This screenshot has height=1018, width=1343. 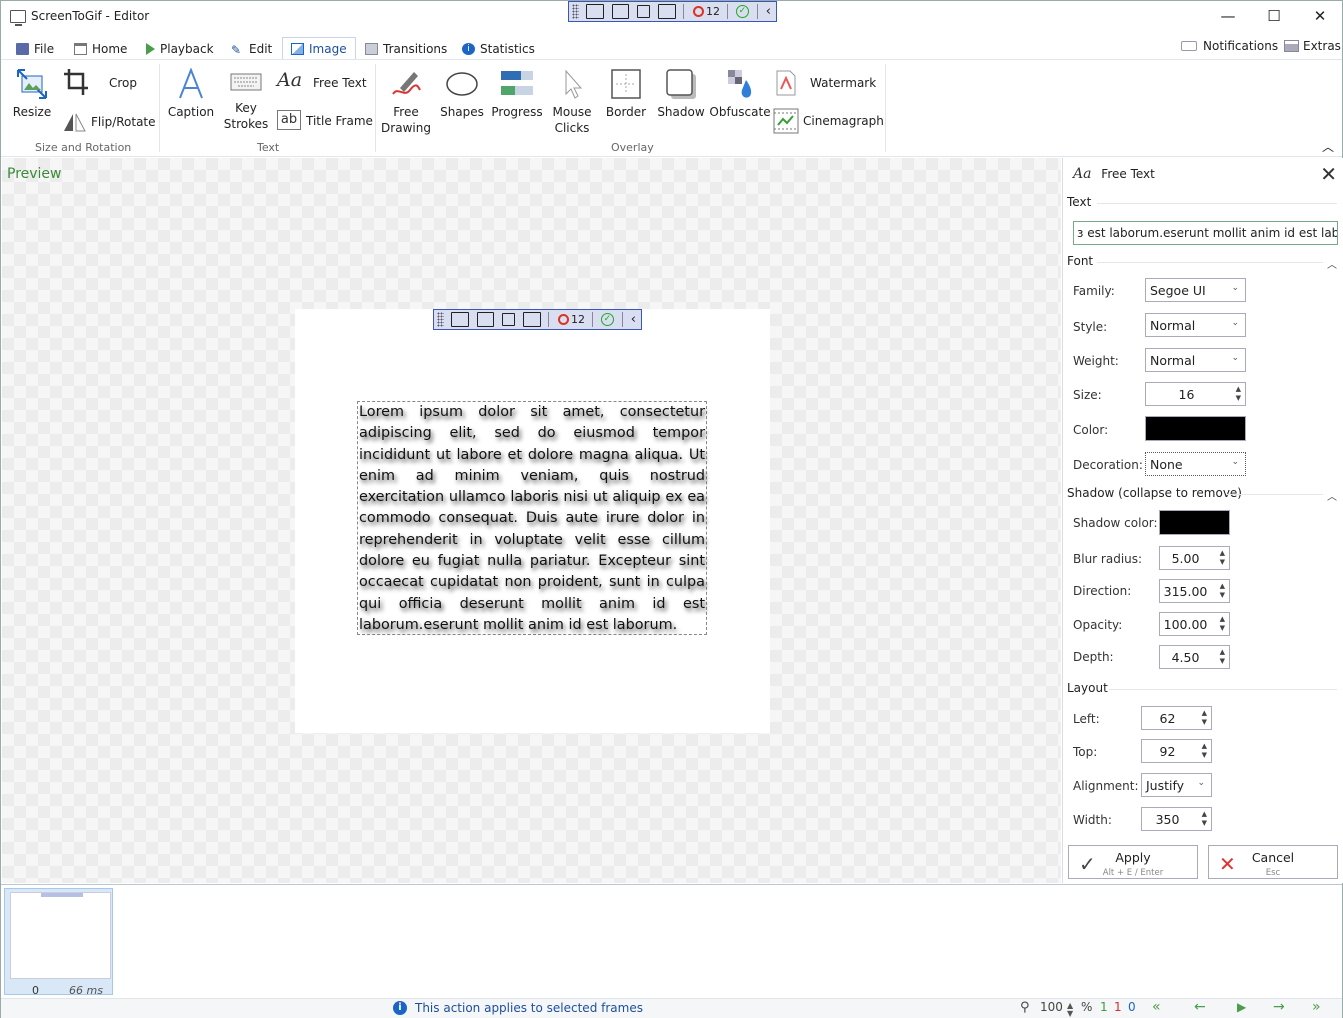 What do you see at coordinates (517, 94) in the screenshot?
I see `progress-button: Progress` at bounding box center [517, 94].